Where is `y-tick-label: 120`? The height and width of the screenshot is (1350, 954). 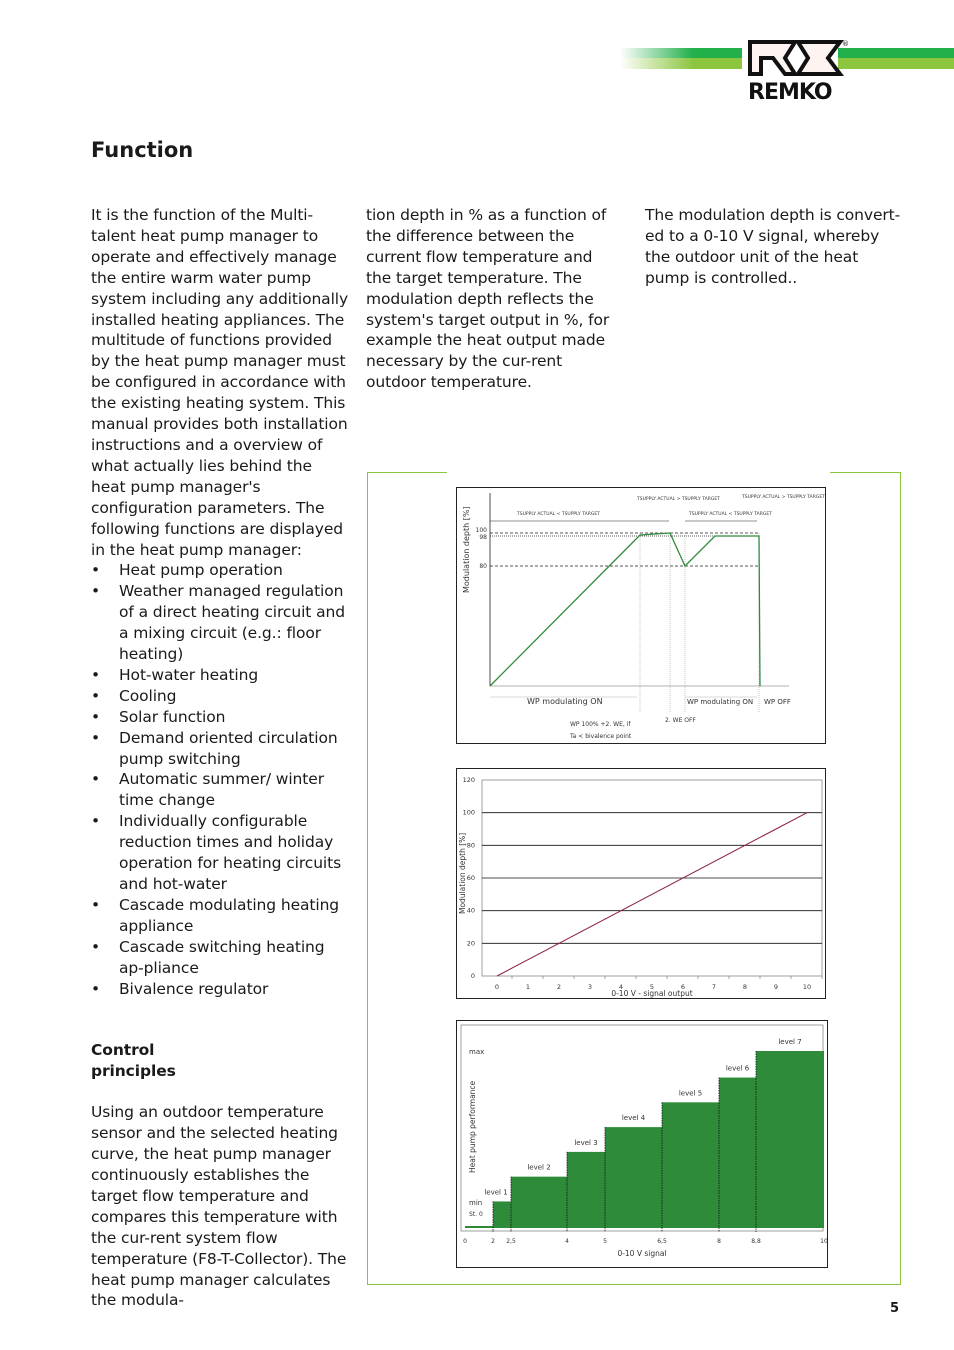 y-tick-label: 120 is located at coordinates (469, 780).